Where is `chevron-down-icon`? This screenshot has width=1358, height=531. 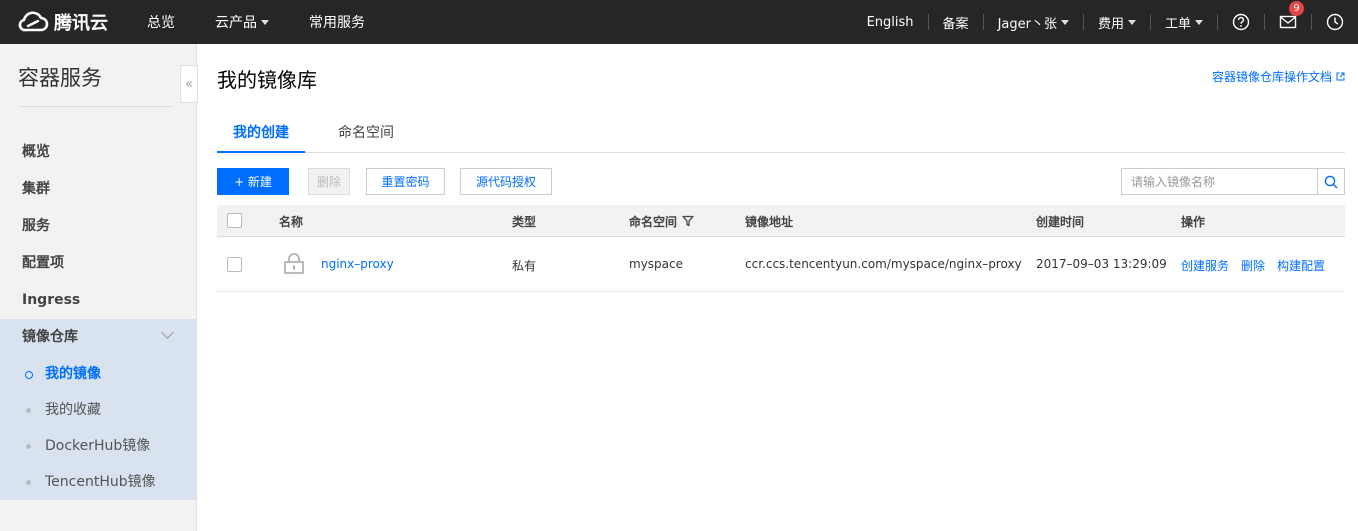
chevron-down-icon is located at coordinates (167, 332).